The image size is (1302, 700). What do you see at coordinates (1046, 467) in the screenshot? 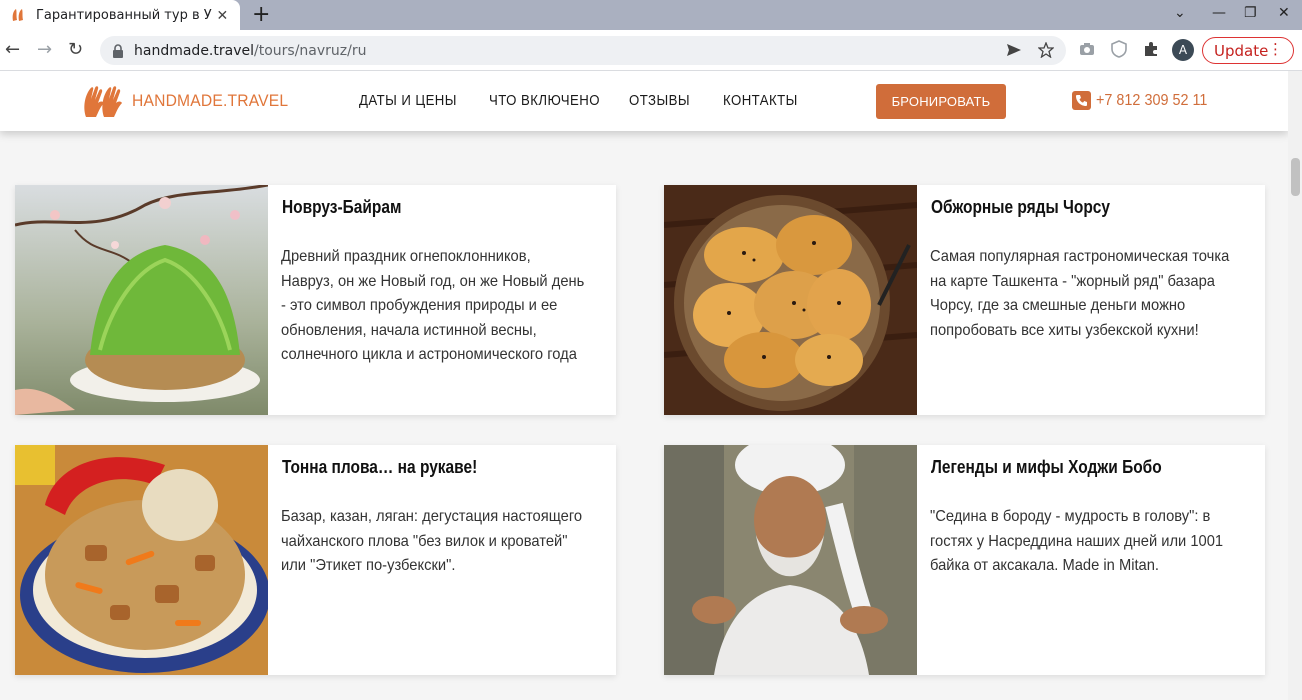
I see `card-title: Легенды и мифы Ходжи Бобо` at bounding box center [1046, 467].